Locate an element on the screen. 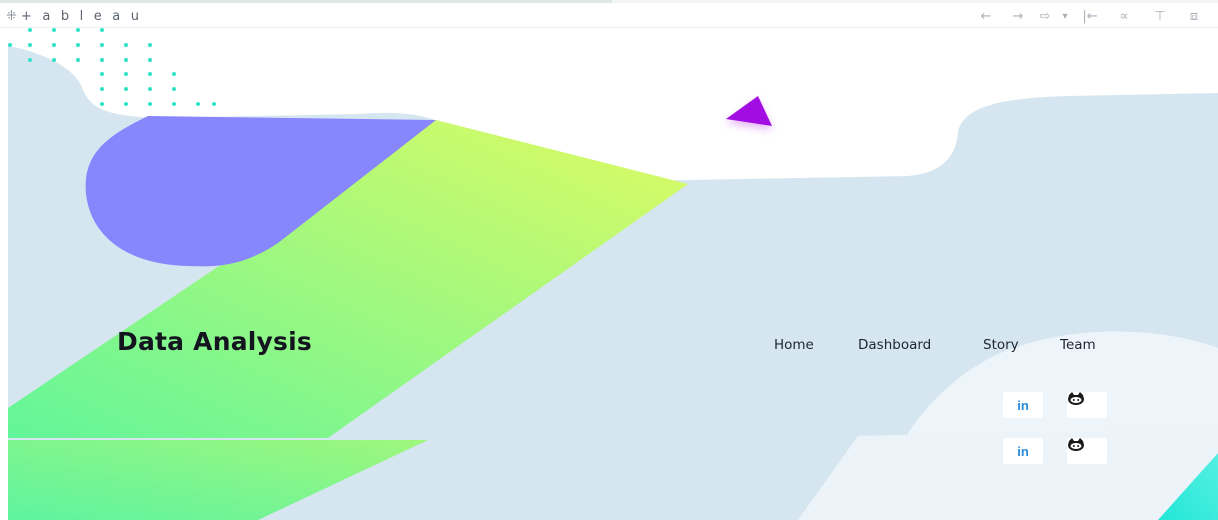 This screenshot has width=1218, height=520. reset-icon: |← is located at coordinates (1090, 16).